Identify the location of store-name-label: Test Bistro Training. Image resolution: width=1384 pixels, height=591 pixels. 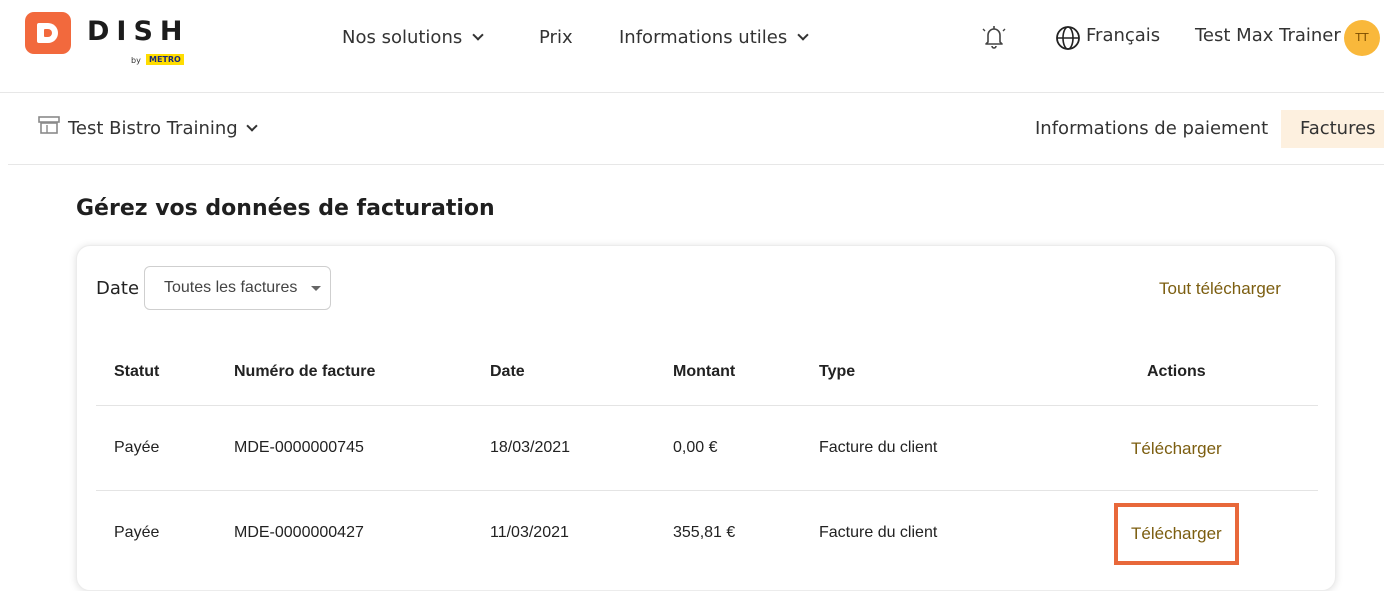
(153, 128).